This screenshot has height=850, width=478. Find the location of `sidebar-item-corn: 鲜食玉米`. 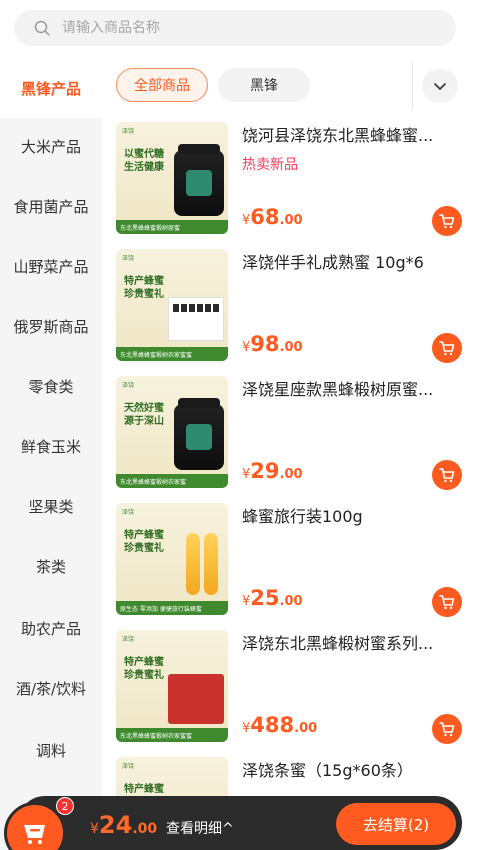

sidebar-item-corn: 鲜食玉米 is located at coordinates (51, 446).